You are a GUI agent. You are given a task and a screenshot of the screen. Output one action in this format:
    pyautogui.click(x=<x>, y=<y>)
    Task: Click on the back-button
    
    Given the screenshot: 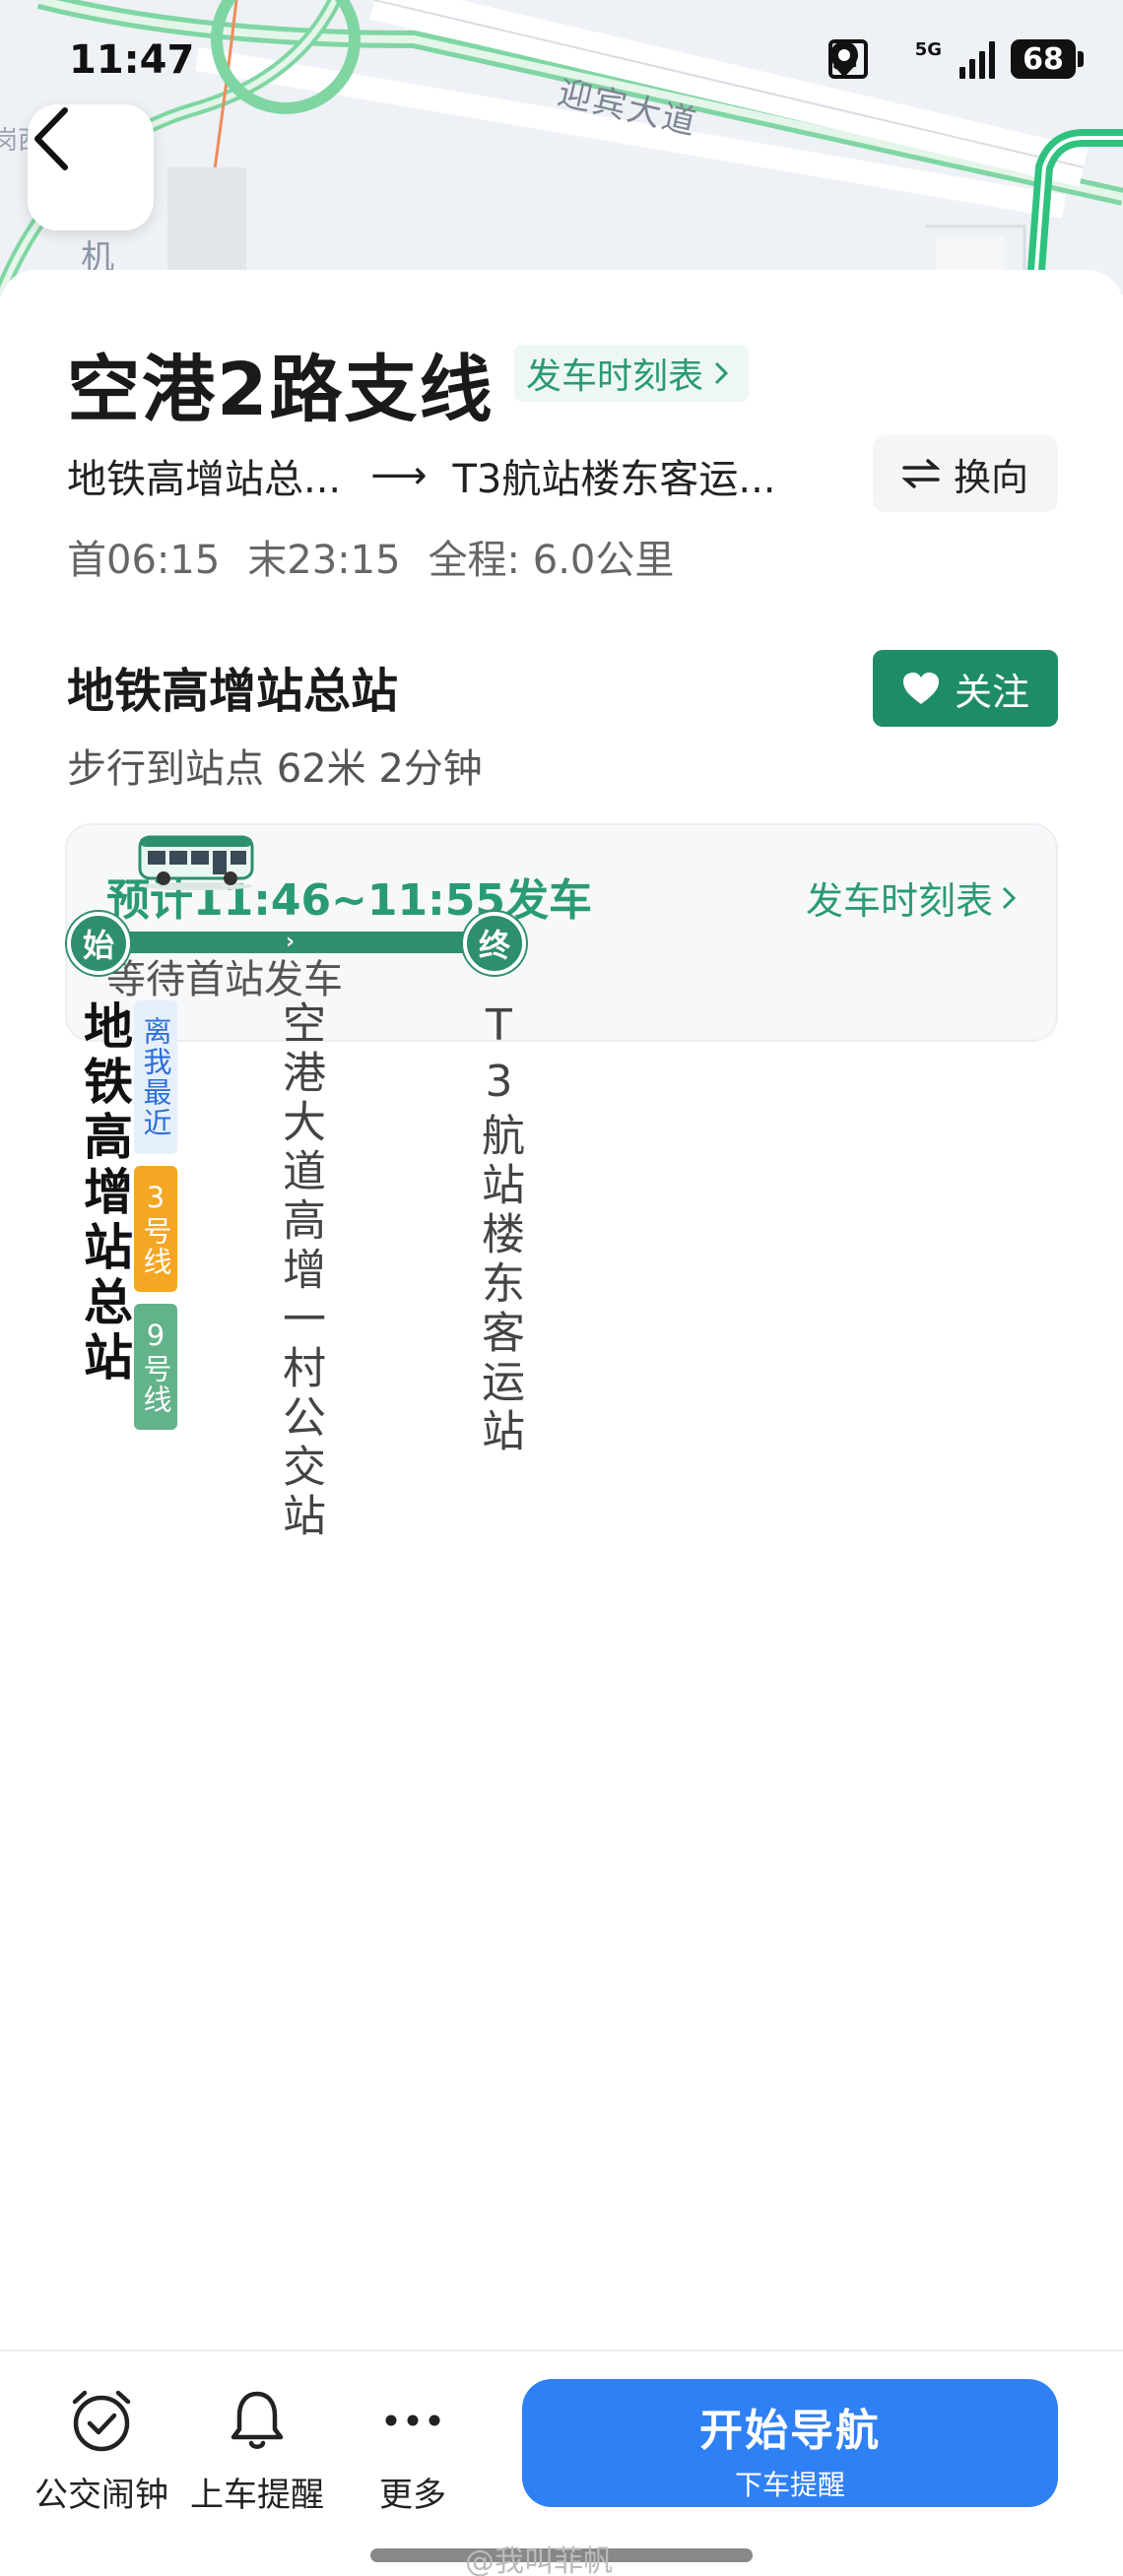 What is the action you would take?
    pyautogui.click(x=91, y=167)
    